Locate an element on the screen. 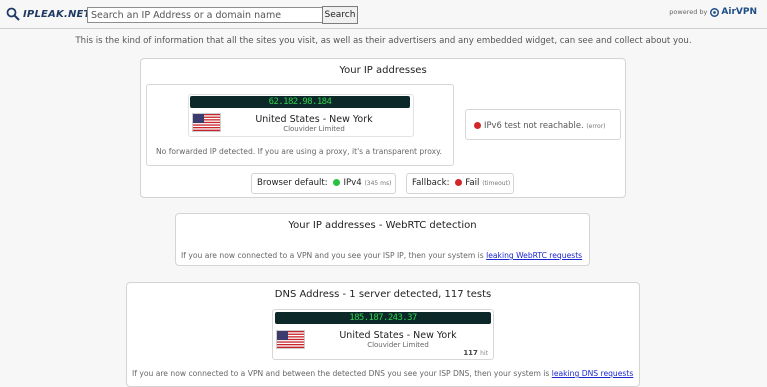  magnifier-icon is located at coordinates (13, 14).